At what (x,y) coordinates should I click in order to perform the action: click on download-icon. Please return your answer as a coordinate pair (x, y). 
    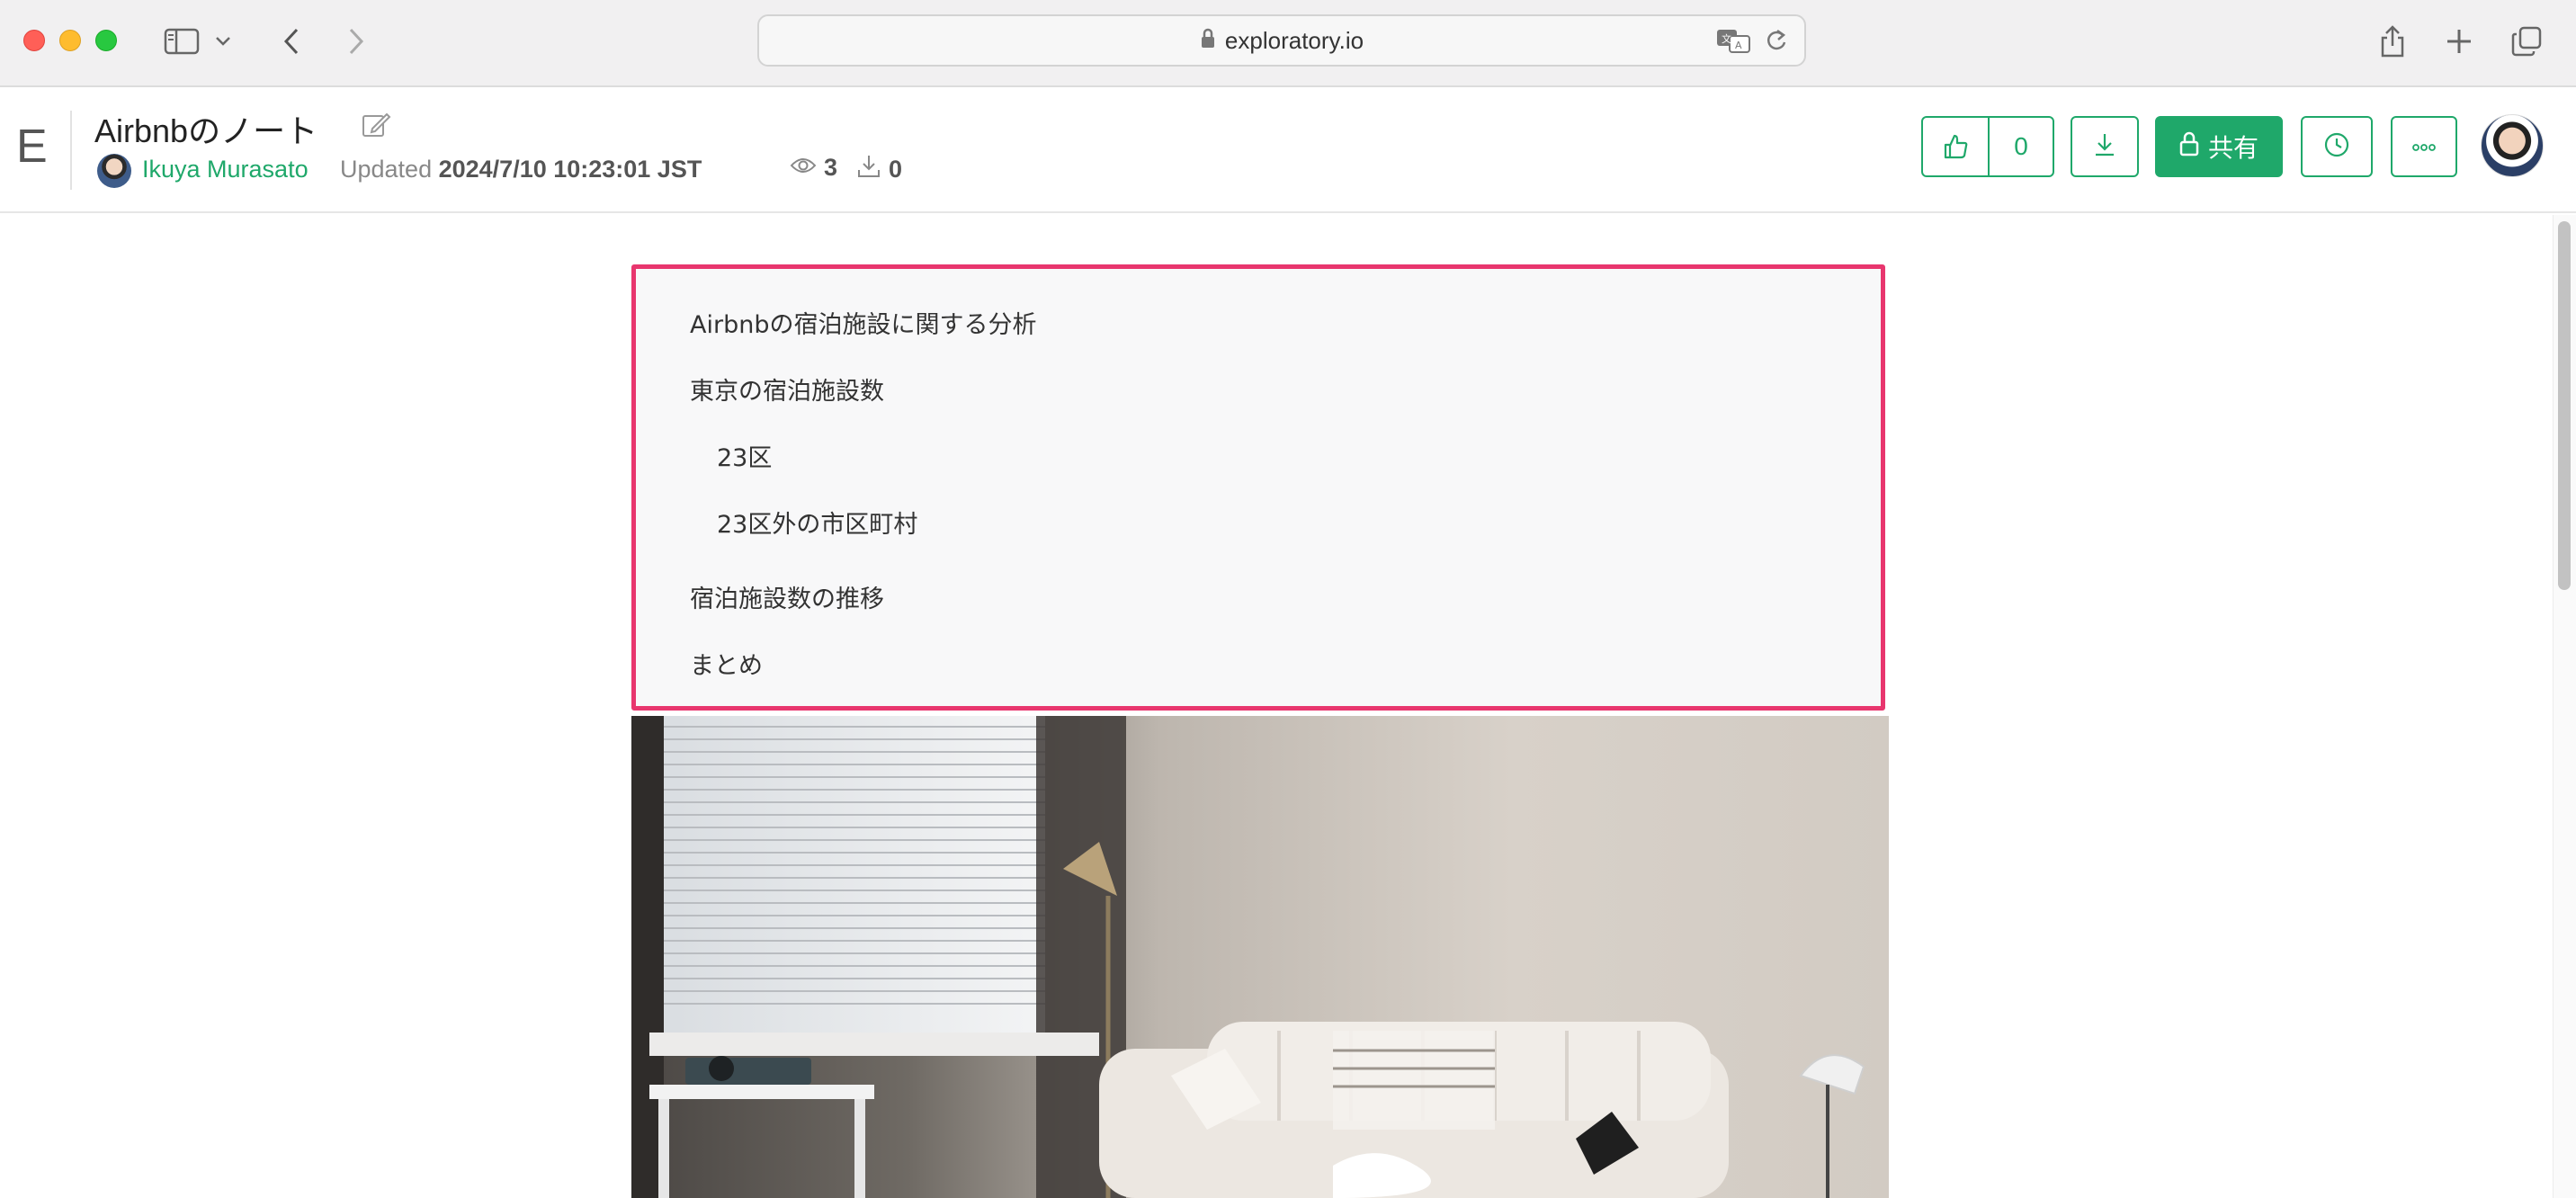
    Looking at the image, I should click on (2104, 146).